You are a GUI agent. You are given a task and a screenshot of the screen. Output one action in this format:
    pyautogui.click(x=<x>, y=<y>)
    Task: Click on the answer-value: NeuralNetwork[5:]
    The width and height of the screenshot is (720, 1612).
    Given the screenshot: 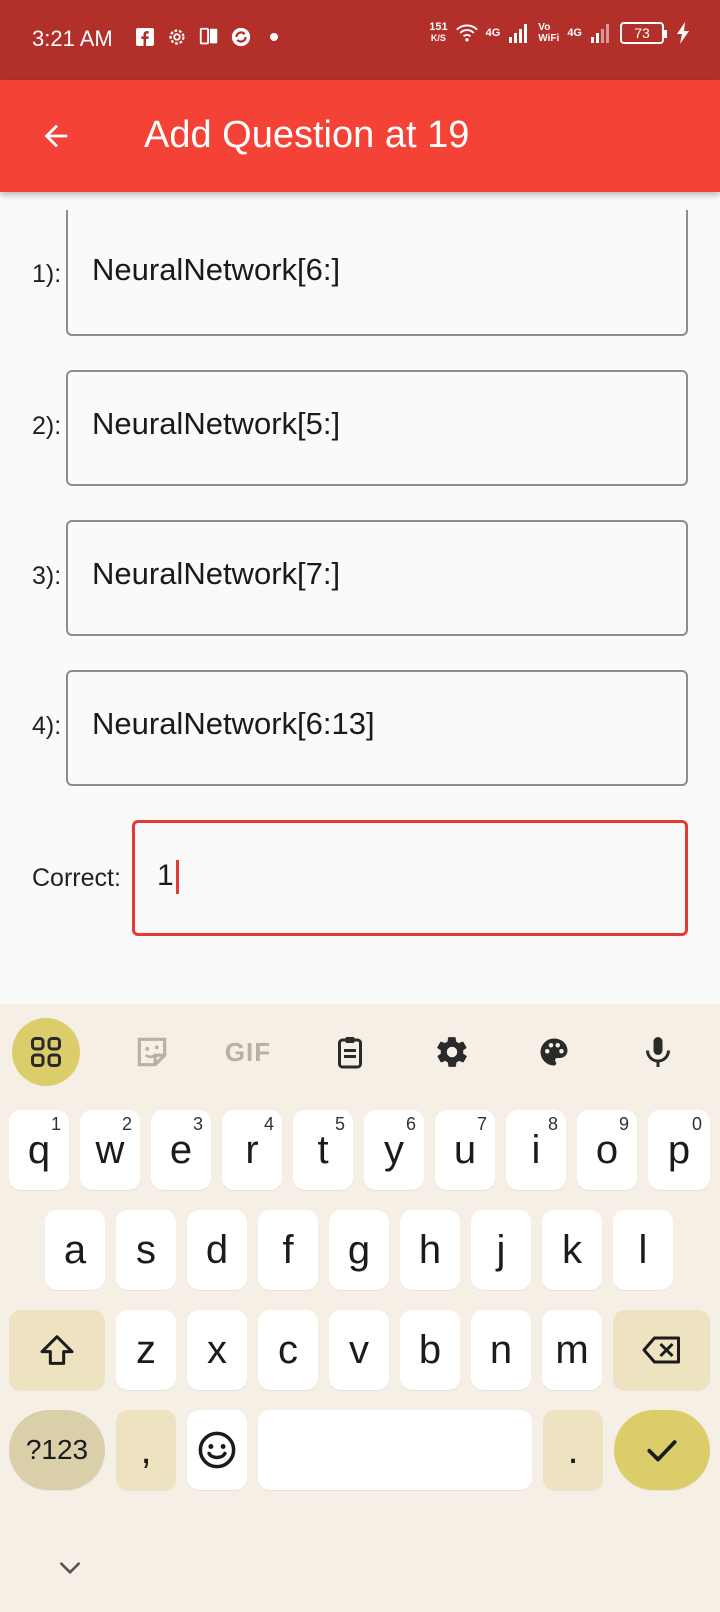 What is the action you would take?
    pyautogui.click(x=216, y=423)
    